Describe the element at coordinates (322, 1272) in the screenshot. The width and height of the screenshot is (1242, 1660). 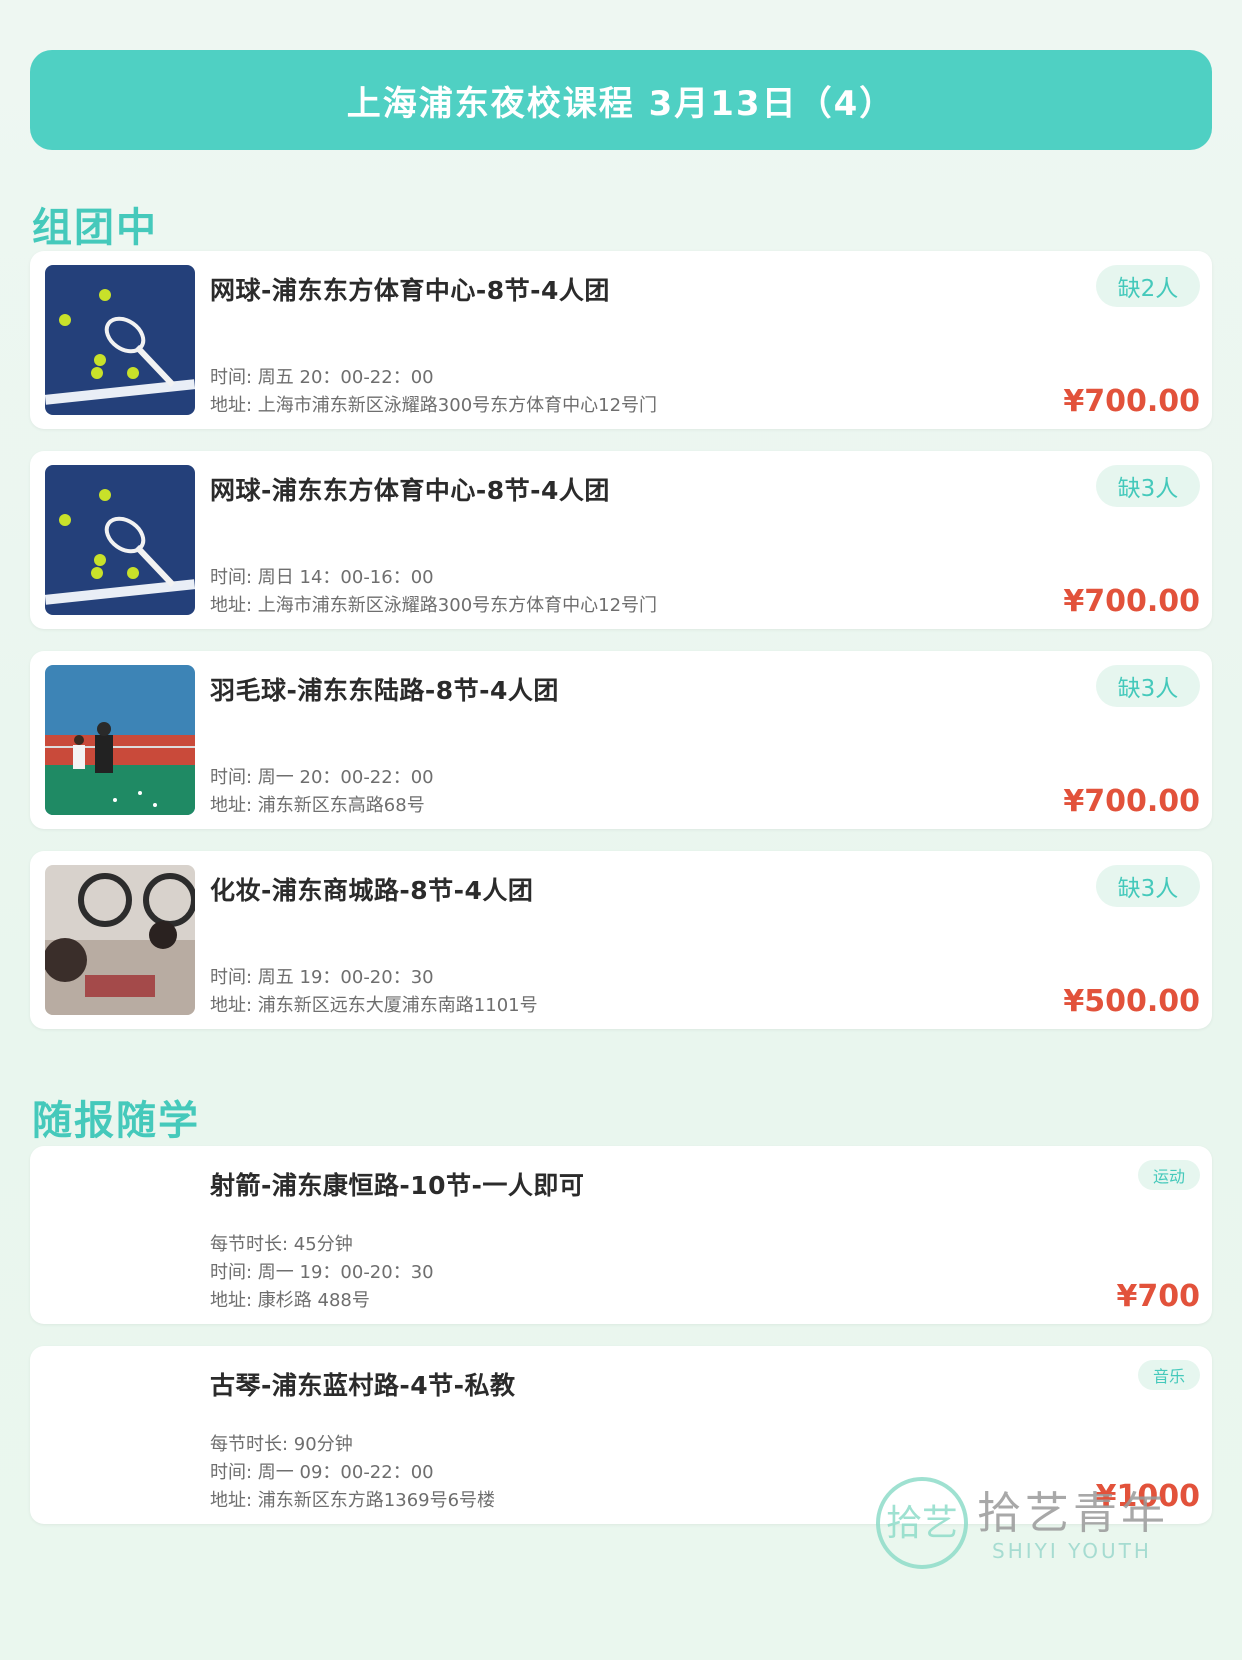
I see `course-time: 时间: 周一 19：00-20：30` at that location.